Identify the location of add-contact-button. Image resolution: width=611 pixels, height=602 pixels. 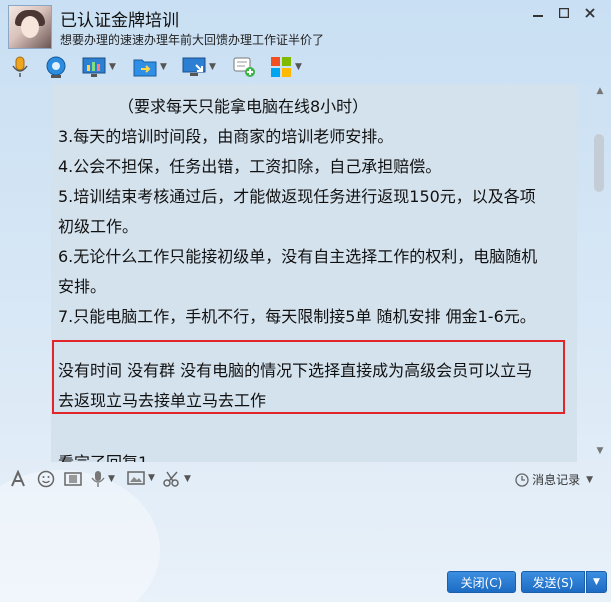
(244, 67).